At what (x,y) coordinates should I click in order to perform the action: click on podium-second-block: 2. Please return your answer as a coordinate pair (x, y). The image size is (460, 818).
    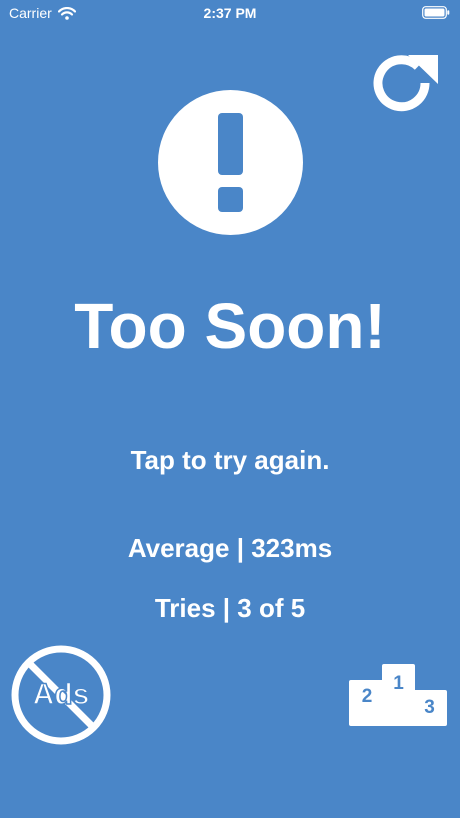
    Looking at the image, I should click on (367, 703).